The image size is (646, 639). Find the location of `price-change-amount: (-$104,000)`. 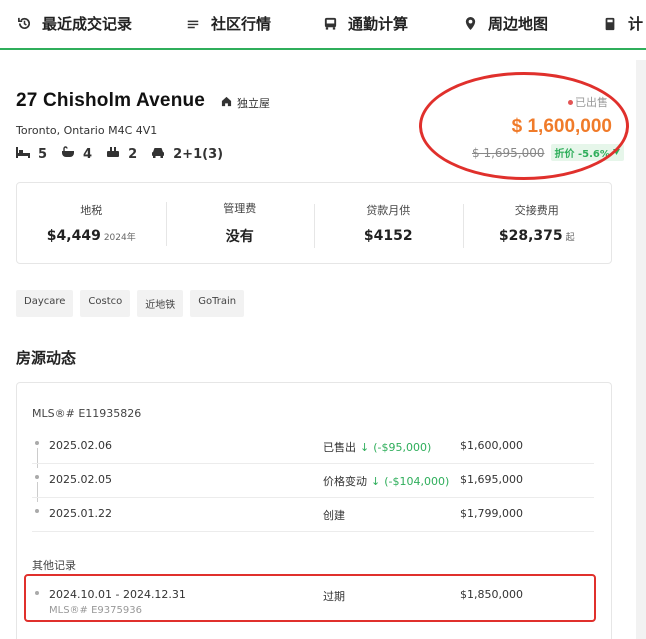

price-change-amount: (-$104,000) is located at coordinates (417, 481).